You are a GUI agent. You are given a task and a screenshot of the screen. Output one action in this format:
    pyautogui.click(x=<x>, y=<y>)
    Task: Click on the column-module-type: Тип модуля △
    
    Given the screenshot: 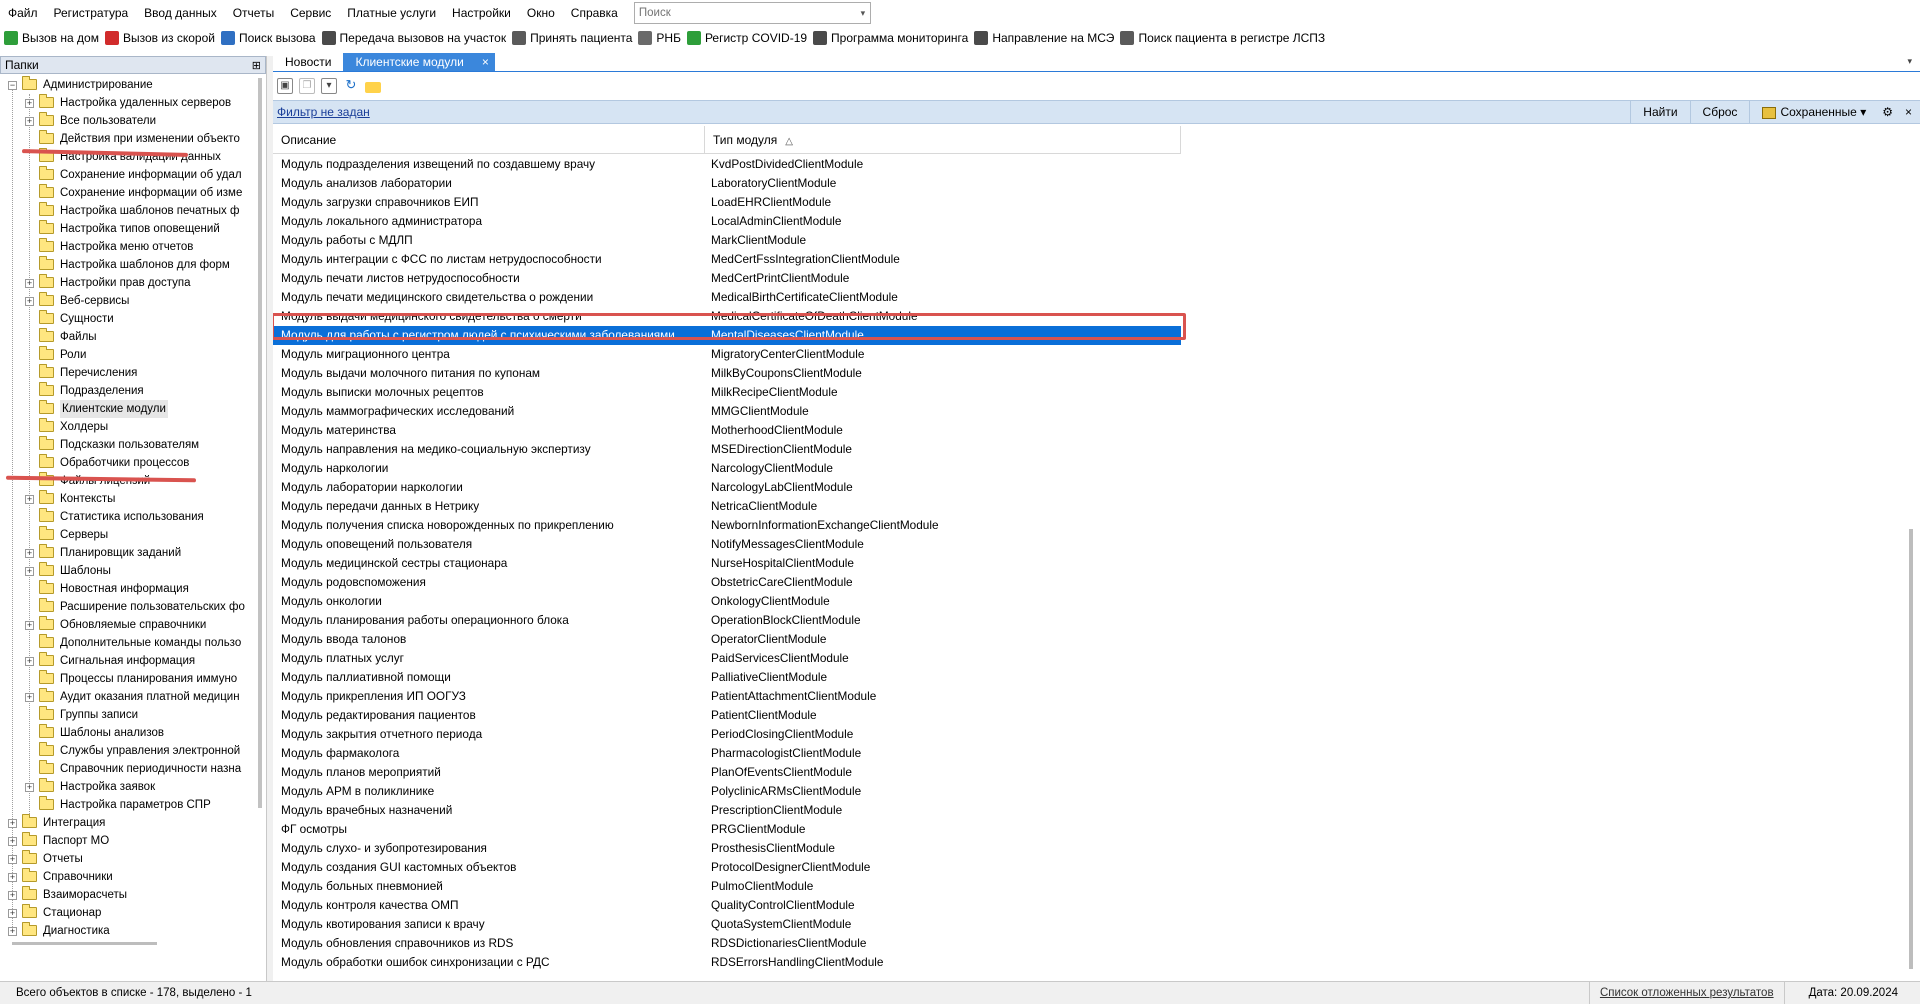 What is the action you would take?
    pyautogui.click(x=943, y=140)
    